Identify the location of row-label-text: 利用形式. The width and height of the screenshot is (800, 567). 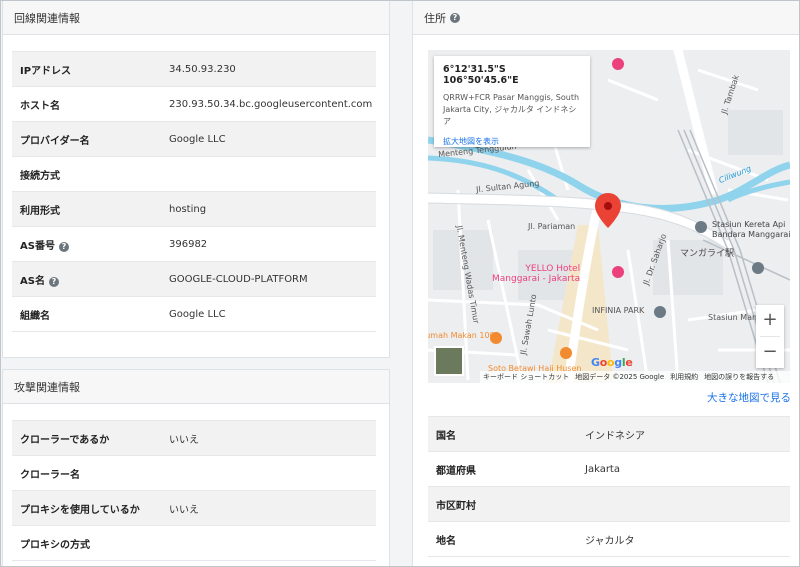
(40, 211).